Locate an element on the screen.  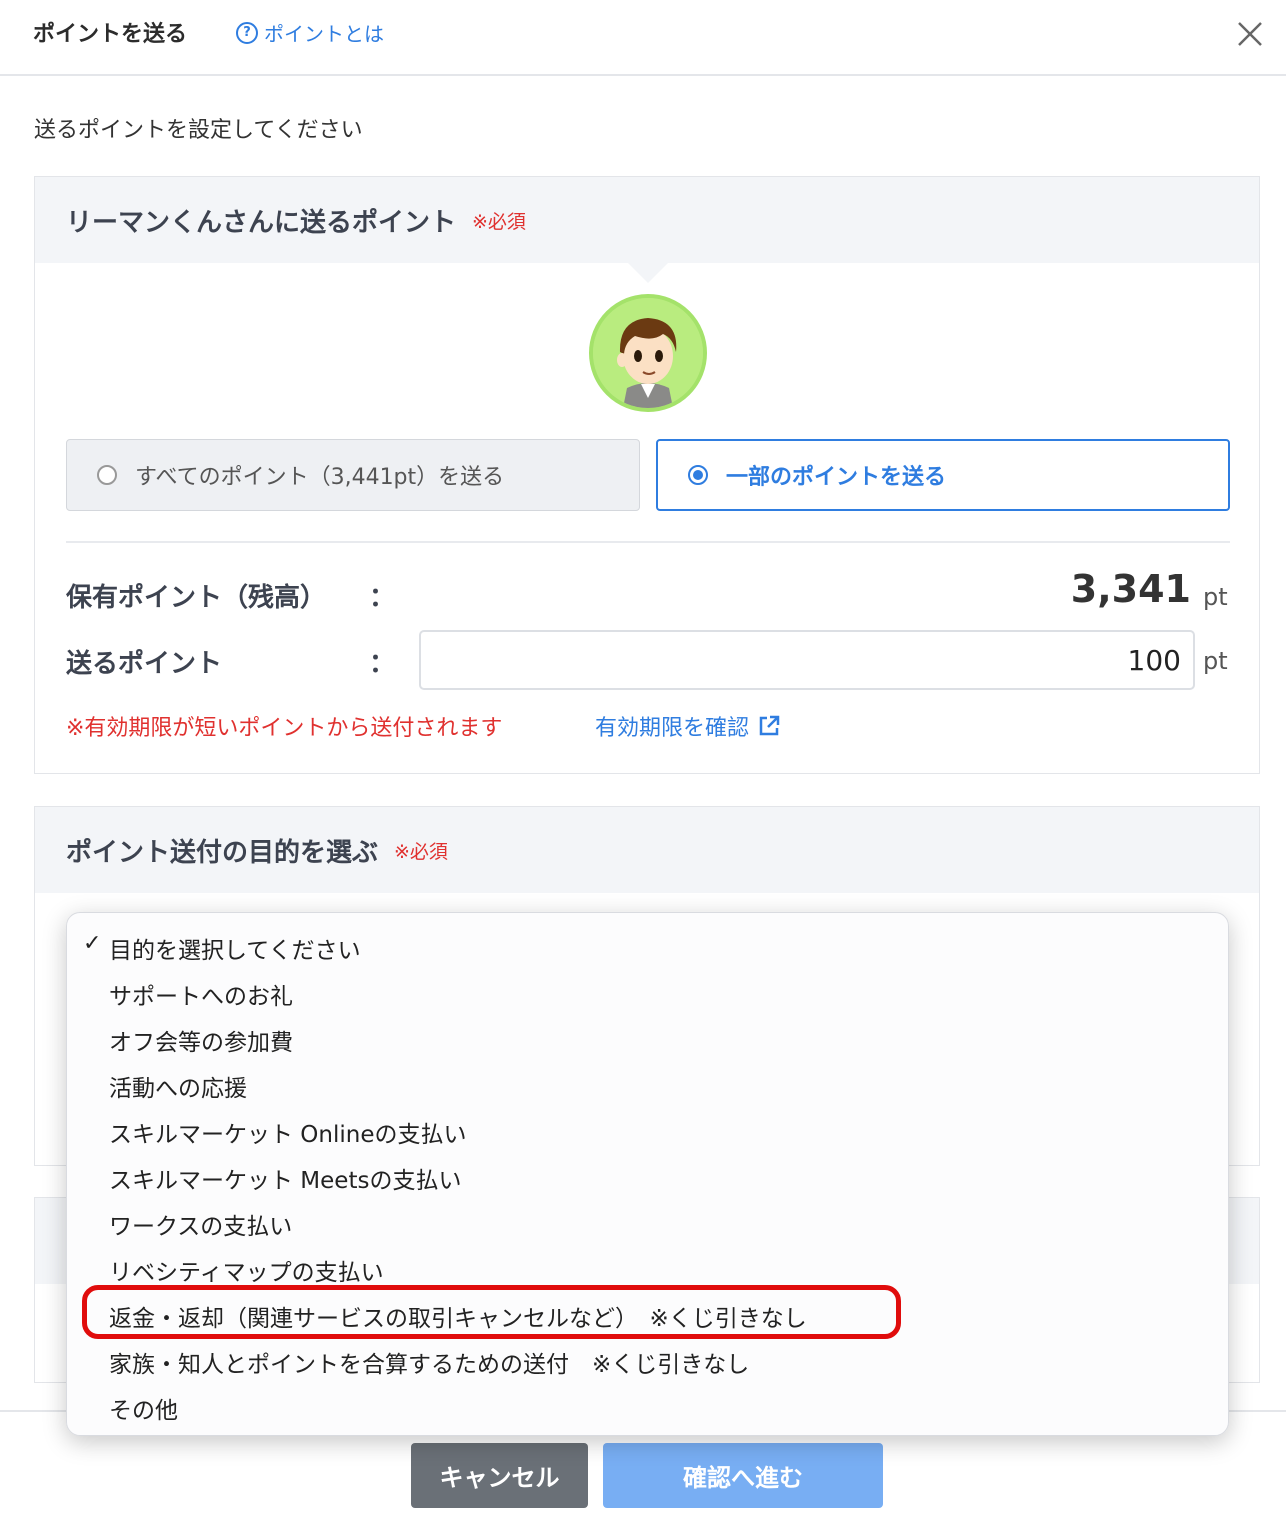
checkmark-icon: ✓ is located at coordinates (92, 943).